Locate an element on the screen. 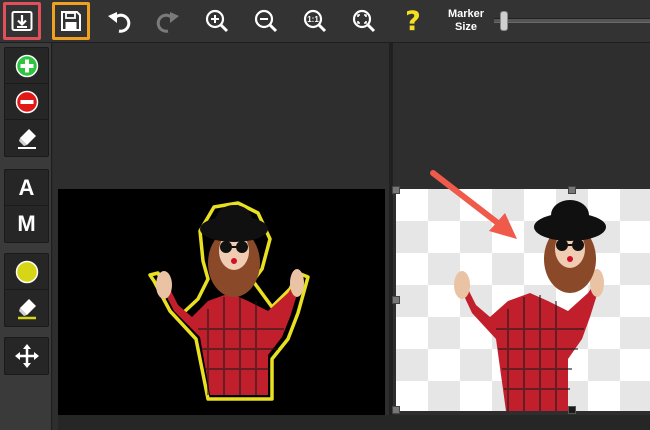 This screenshot has width=650, height=430. marker-size-slider-track is located at coordinates (572, 20).